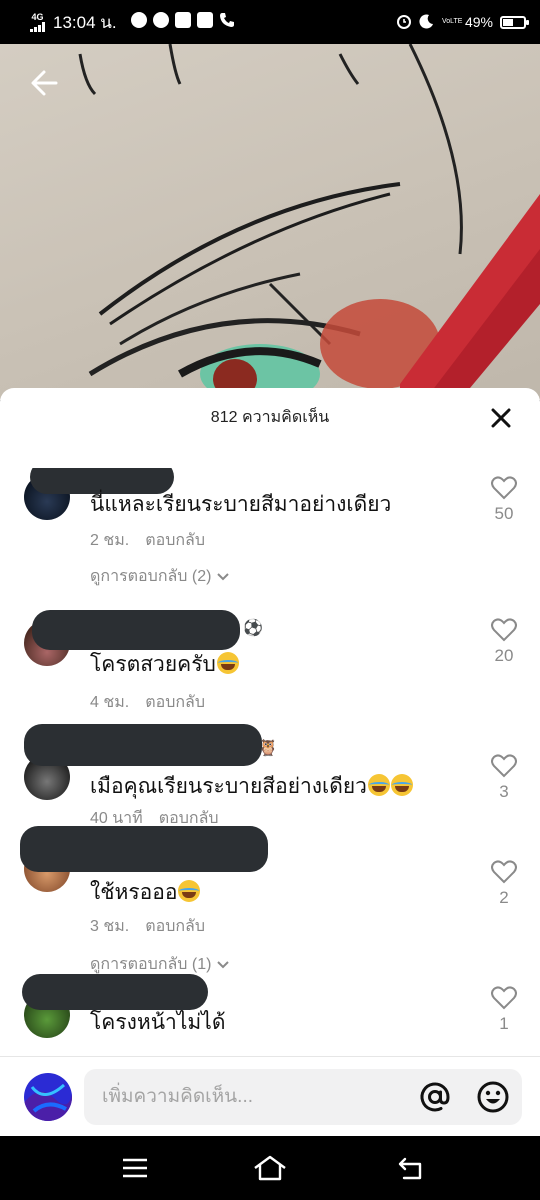 The height and width of the screenshot is (1200, 540). Describe the element at coordinates (504, 791) in the screenshot. I see `like-count: 3` at that location.